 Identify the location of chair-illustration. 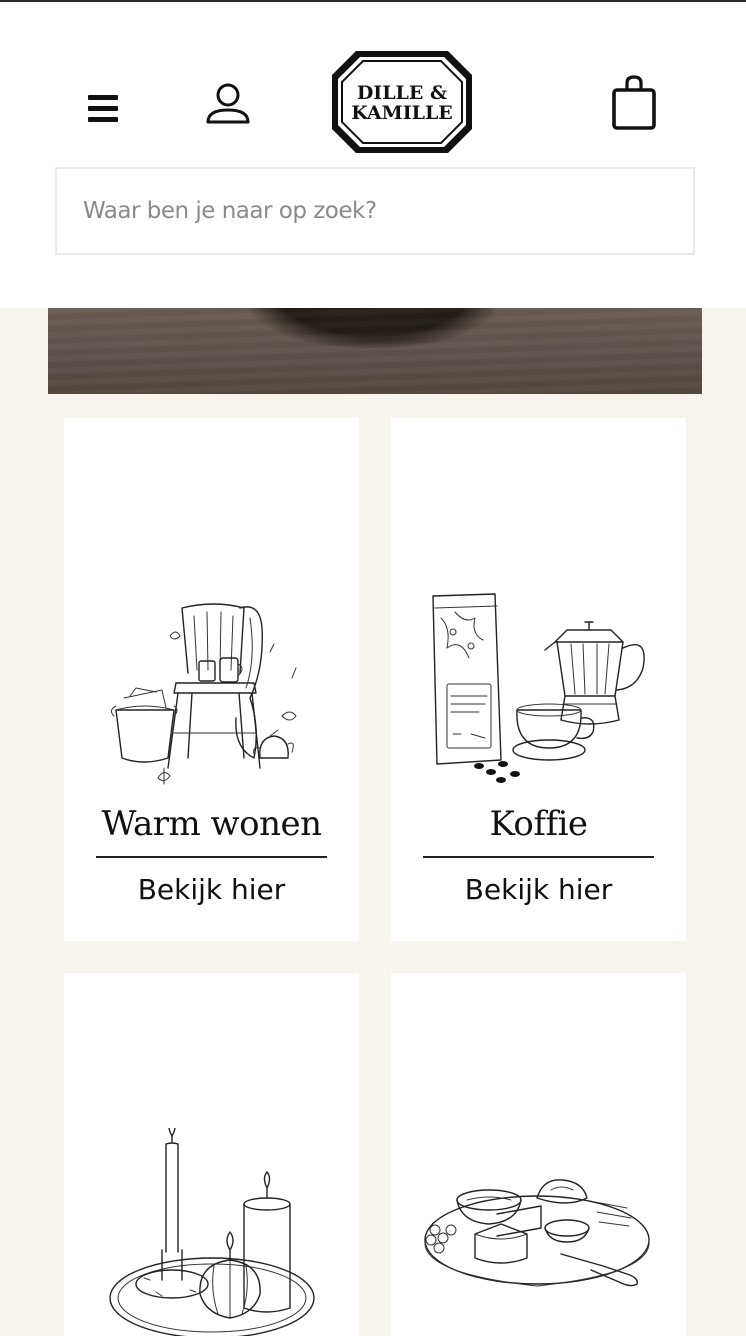
(203, 694).